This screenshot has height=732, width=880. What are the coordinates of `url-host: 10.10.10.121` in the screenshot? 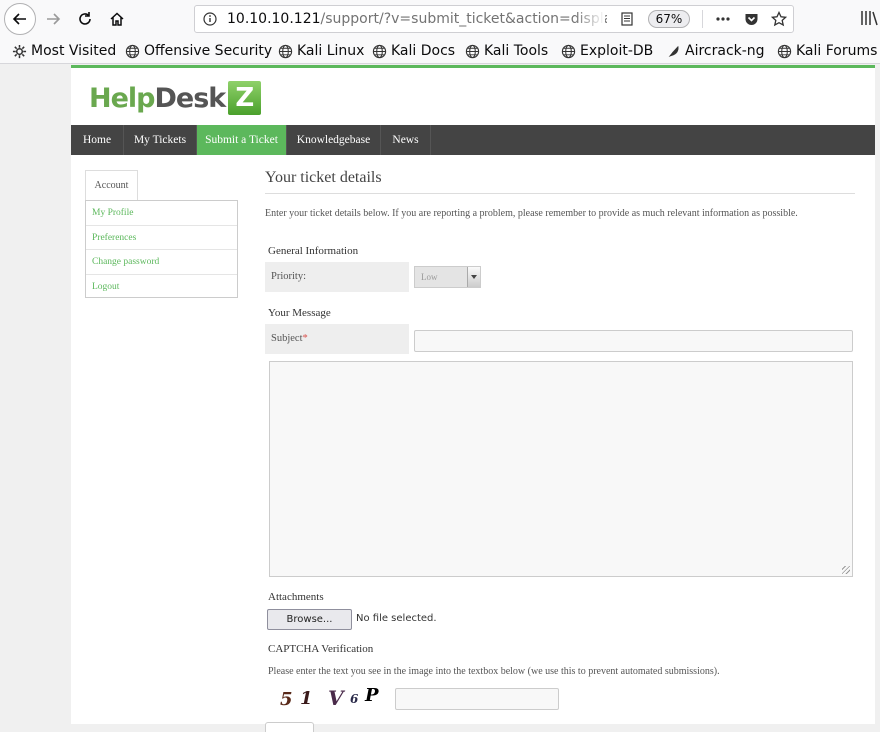 It's located at (274, 19).